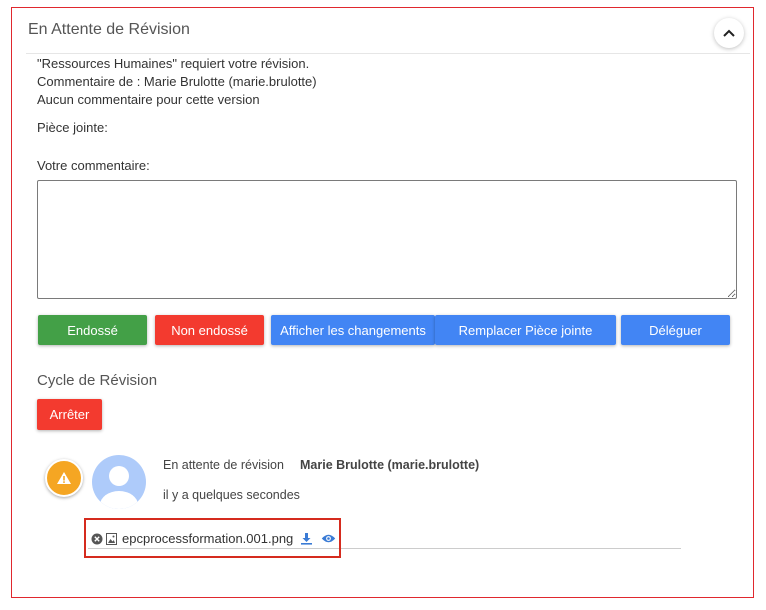 This screenshot has width=766, height=610. I want to click on remove-circle-icon, so click(97, 539).